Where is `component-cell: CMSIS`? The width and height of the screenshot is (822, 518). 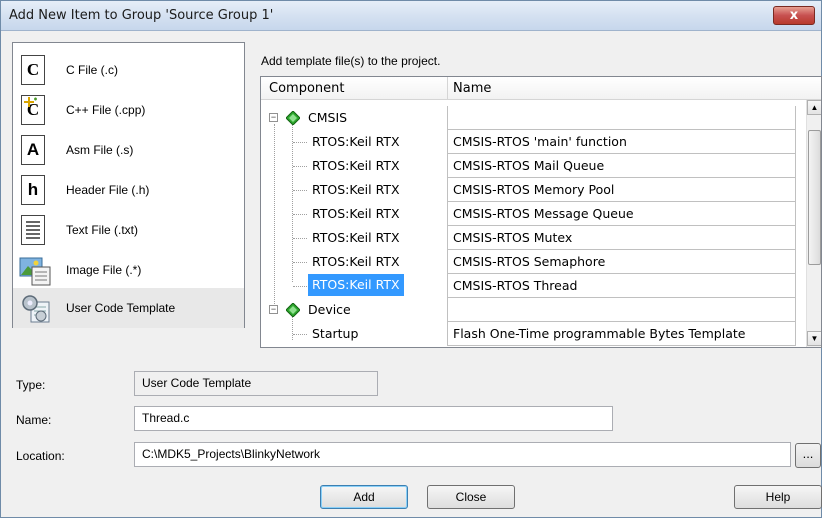 component-cell: CMSIS is located at coordinates (328, 117).